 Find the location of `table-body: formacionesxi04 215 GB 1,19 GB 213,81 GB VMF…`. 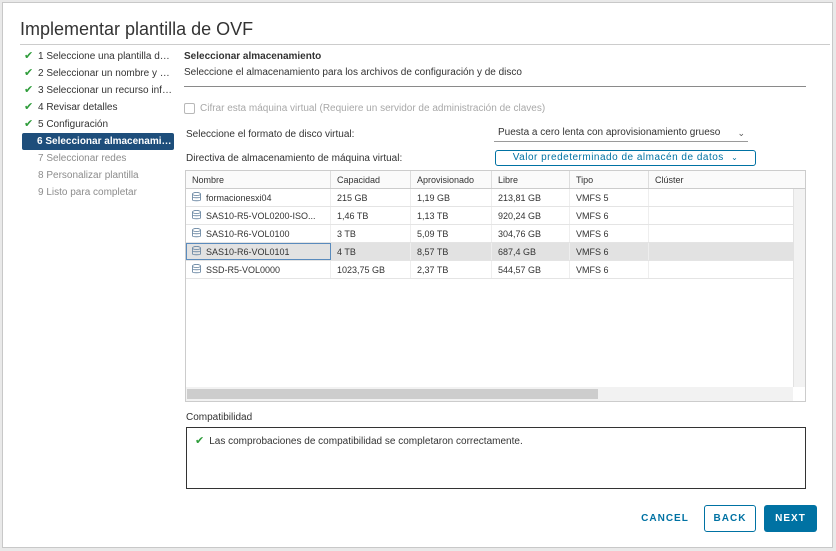

table-body: formacionesxi04 215 GB 1,19 GB 213,81 GB VMF… is located at coordinates (495, 234).